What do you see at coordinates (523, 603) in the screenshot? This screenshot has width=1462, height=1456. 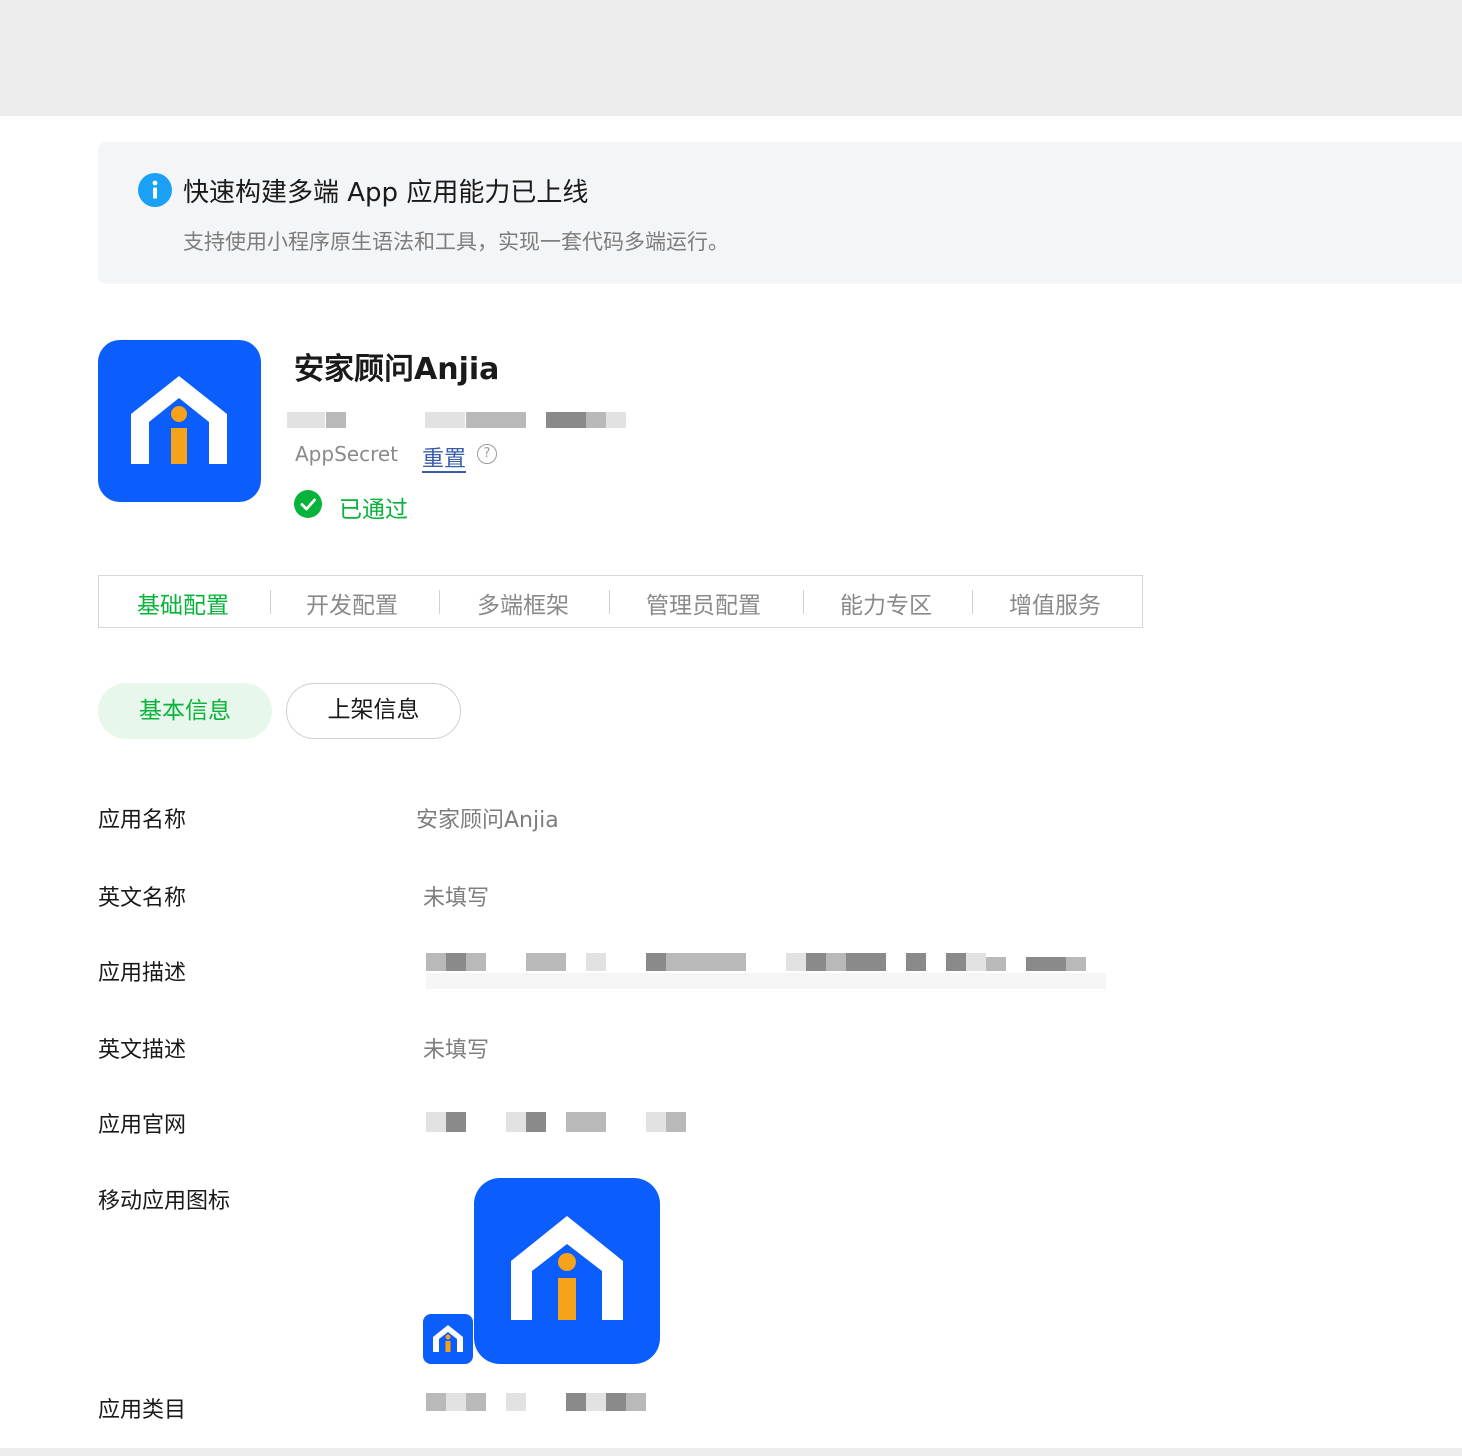 I see `tab-multi-platform: 多端框架` at bounding box center [523, 603].